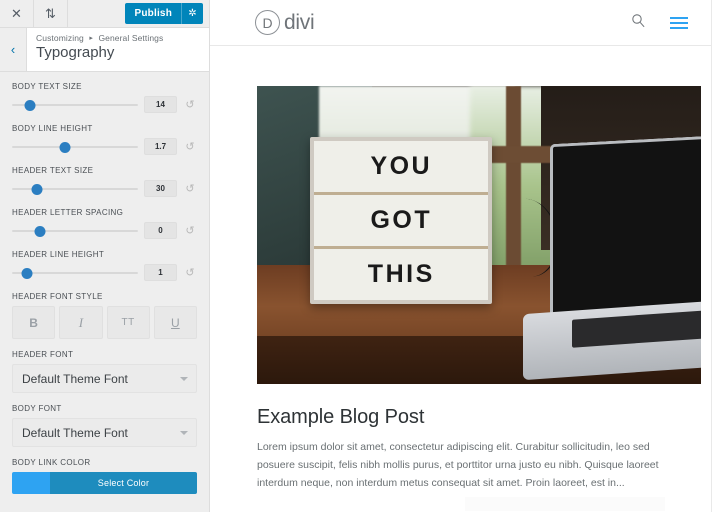  What do you see at coordinates (160, 272) in the screenshot?
I see `header-line-height-value: 1` at bounding box center [160, 272].